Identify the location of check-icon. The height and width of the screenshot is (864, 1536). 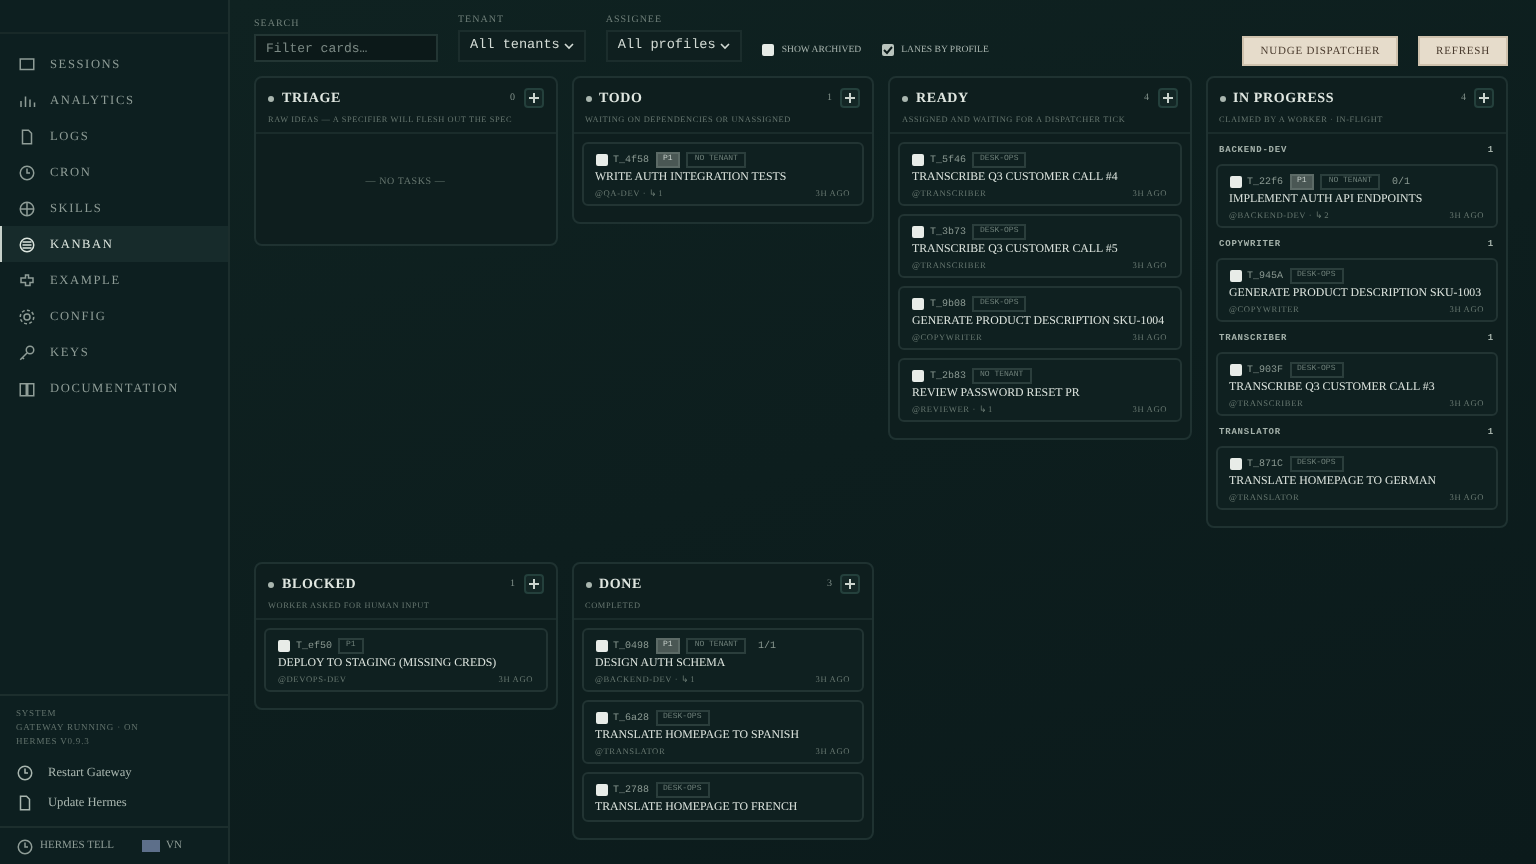
(887, 50).